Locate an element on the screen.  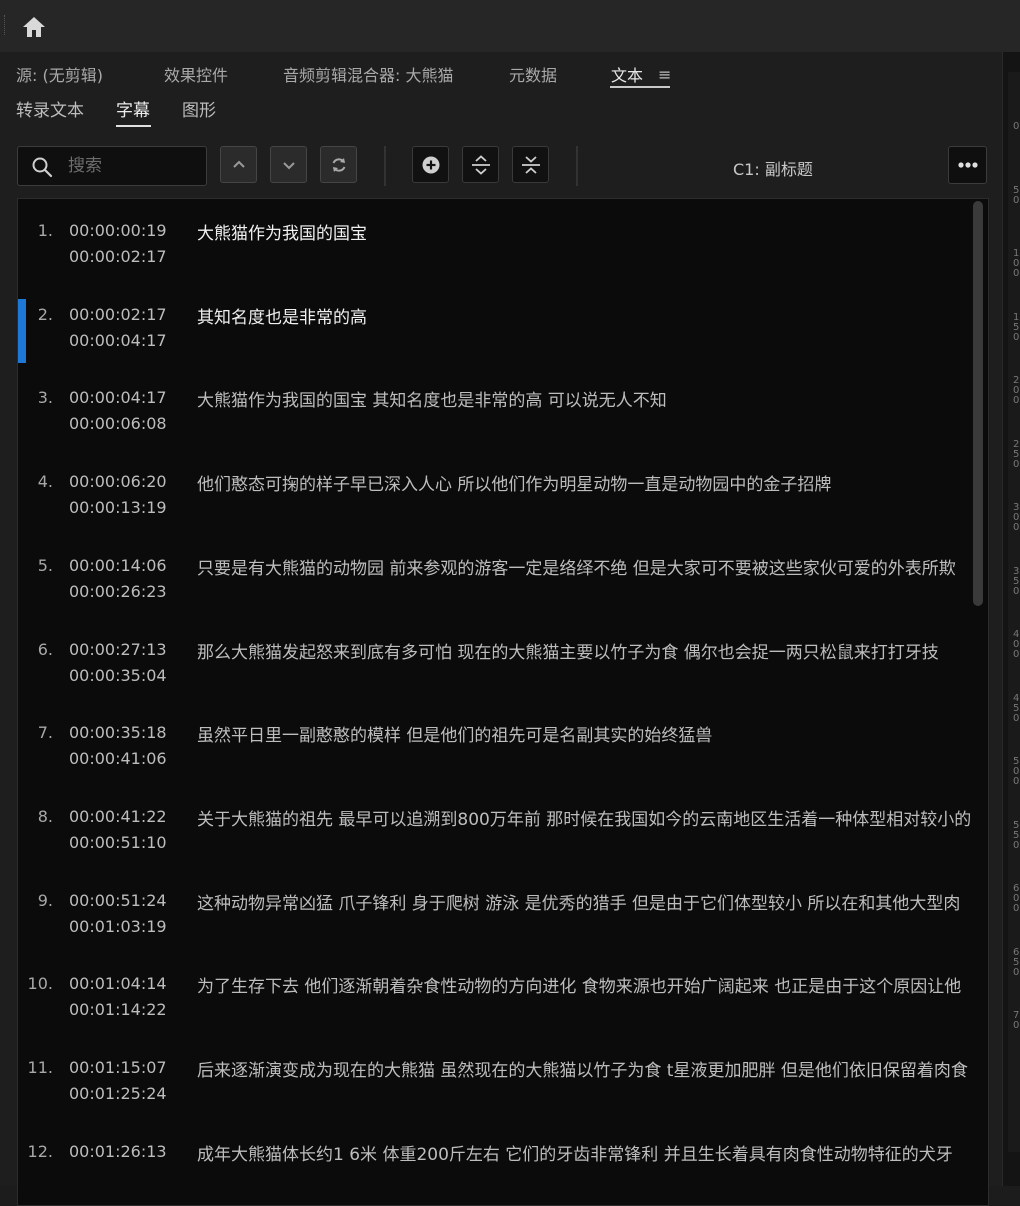
caption-text: 其知名度也是非常的高 is located at coordinates (584, 315).